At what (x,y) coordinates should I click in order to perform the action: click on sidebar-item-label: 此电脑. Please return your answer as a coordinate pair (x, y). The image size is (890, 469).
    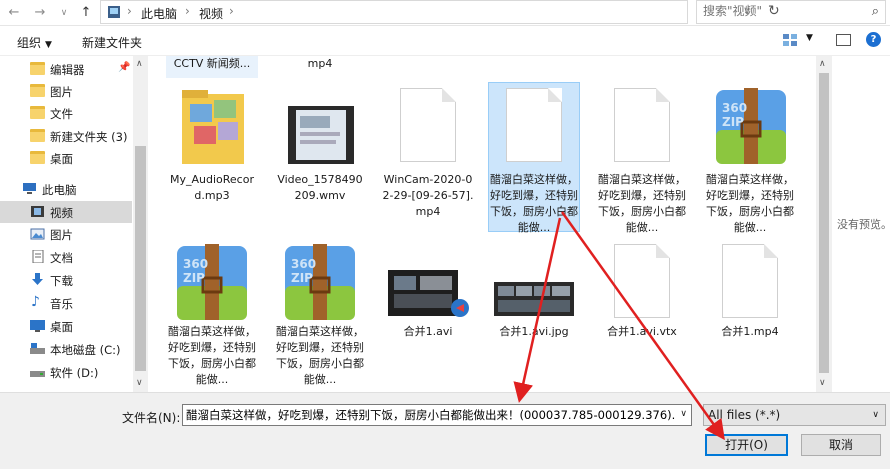
    Looking at the image, I should click on (59, 190).